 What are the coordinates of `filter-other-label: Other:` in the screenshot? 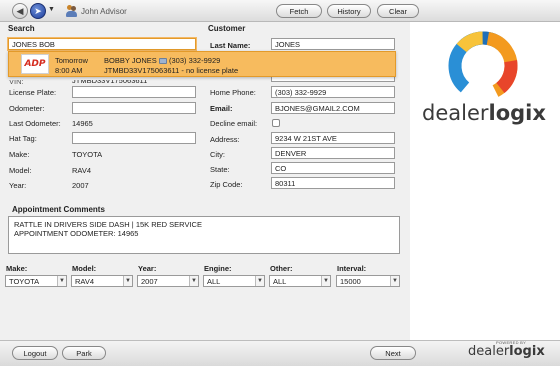 It's located at (281, 268).